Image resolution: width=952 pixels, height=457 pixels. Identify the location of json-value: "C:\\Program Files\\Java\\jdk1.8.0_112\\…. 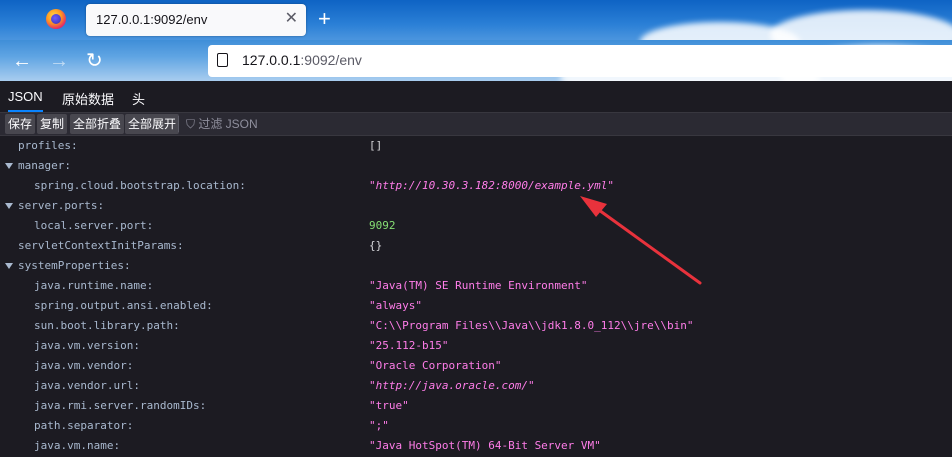
(531, 325).